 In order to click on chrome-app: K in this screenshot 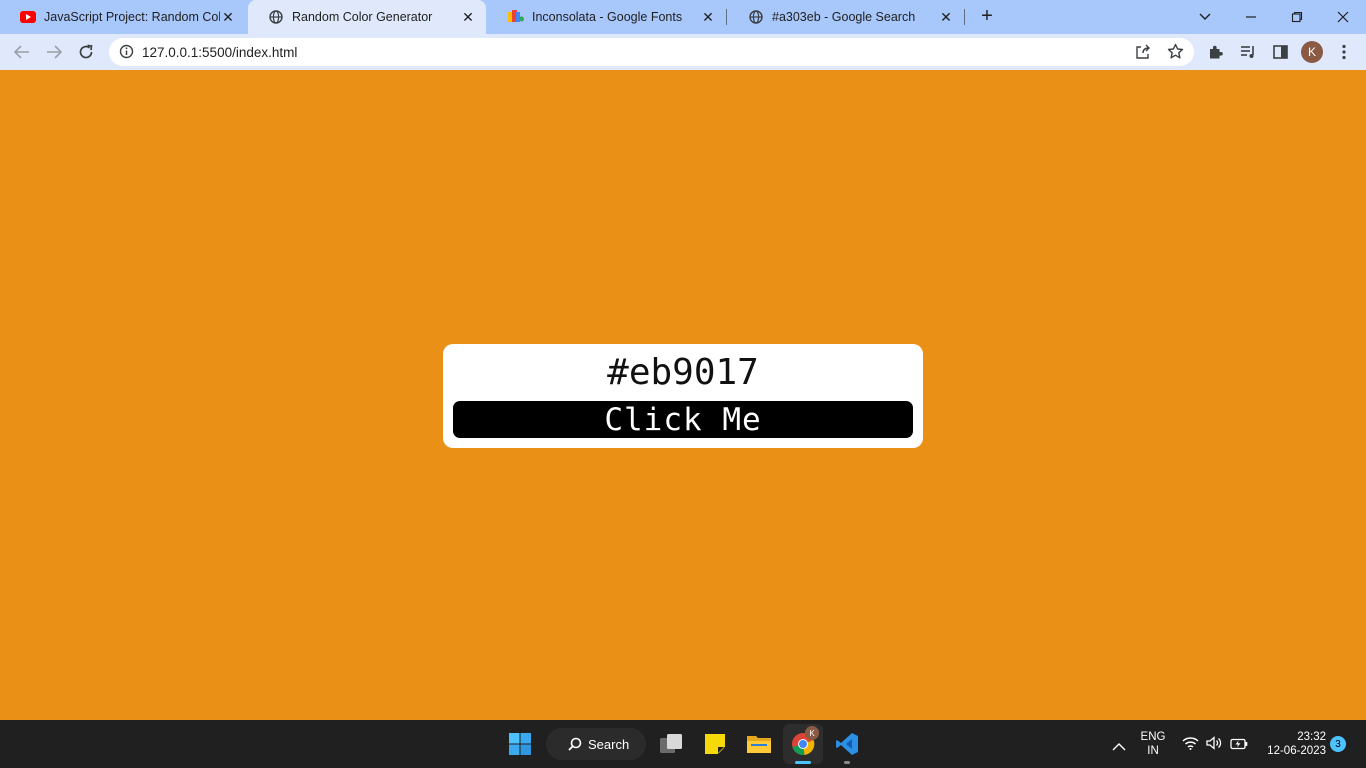, I will do `click(803, 744)`.